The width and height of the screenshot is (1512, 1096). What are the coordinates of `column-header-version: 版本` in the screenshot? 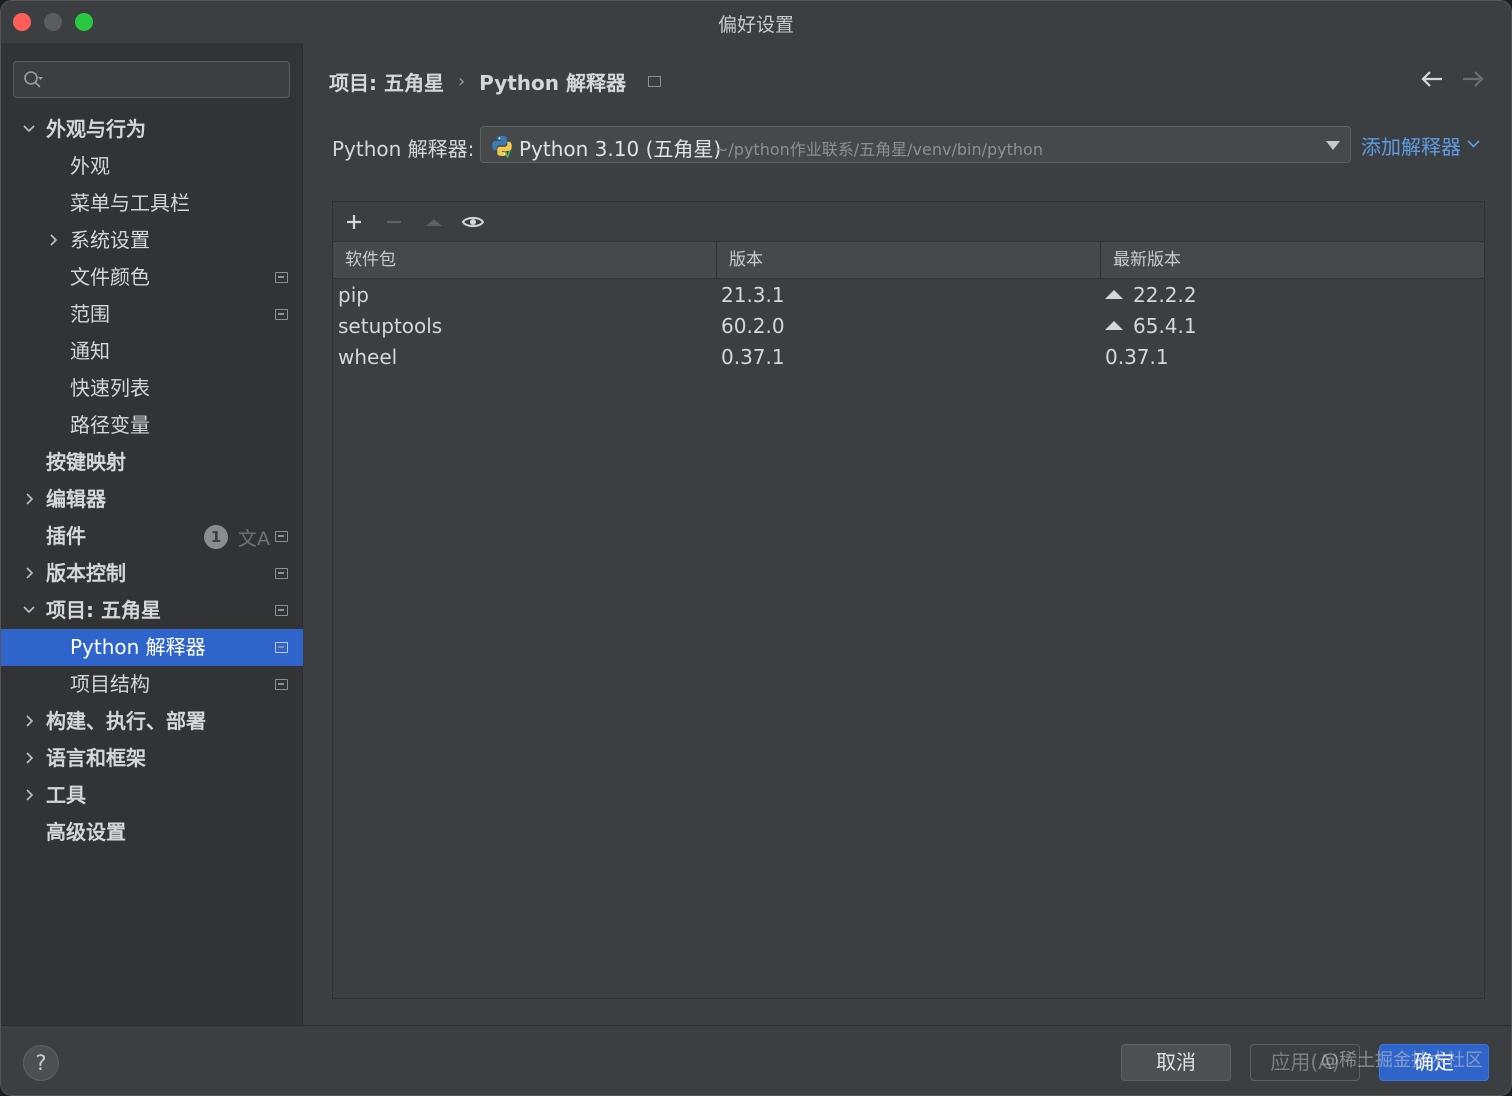 It's located at (909, 260).